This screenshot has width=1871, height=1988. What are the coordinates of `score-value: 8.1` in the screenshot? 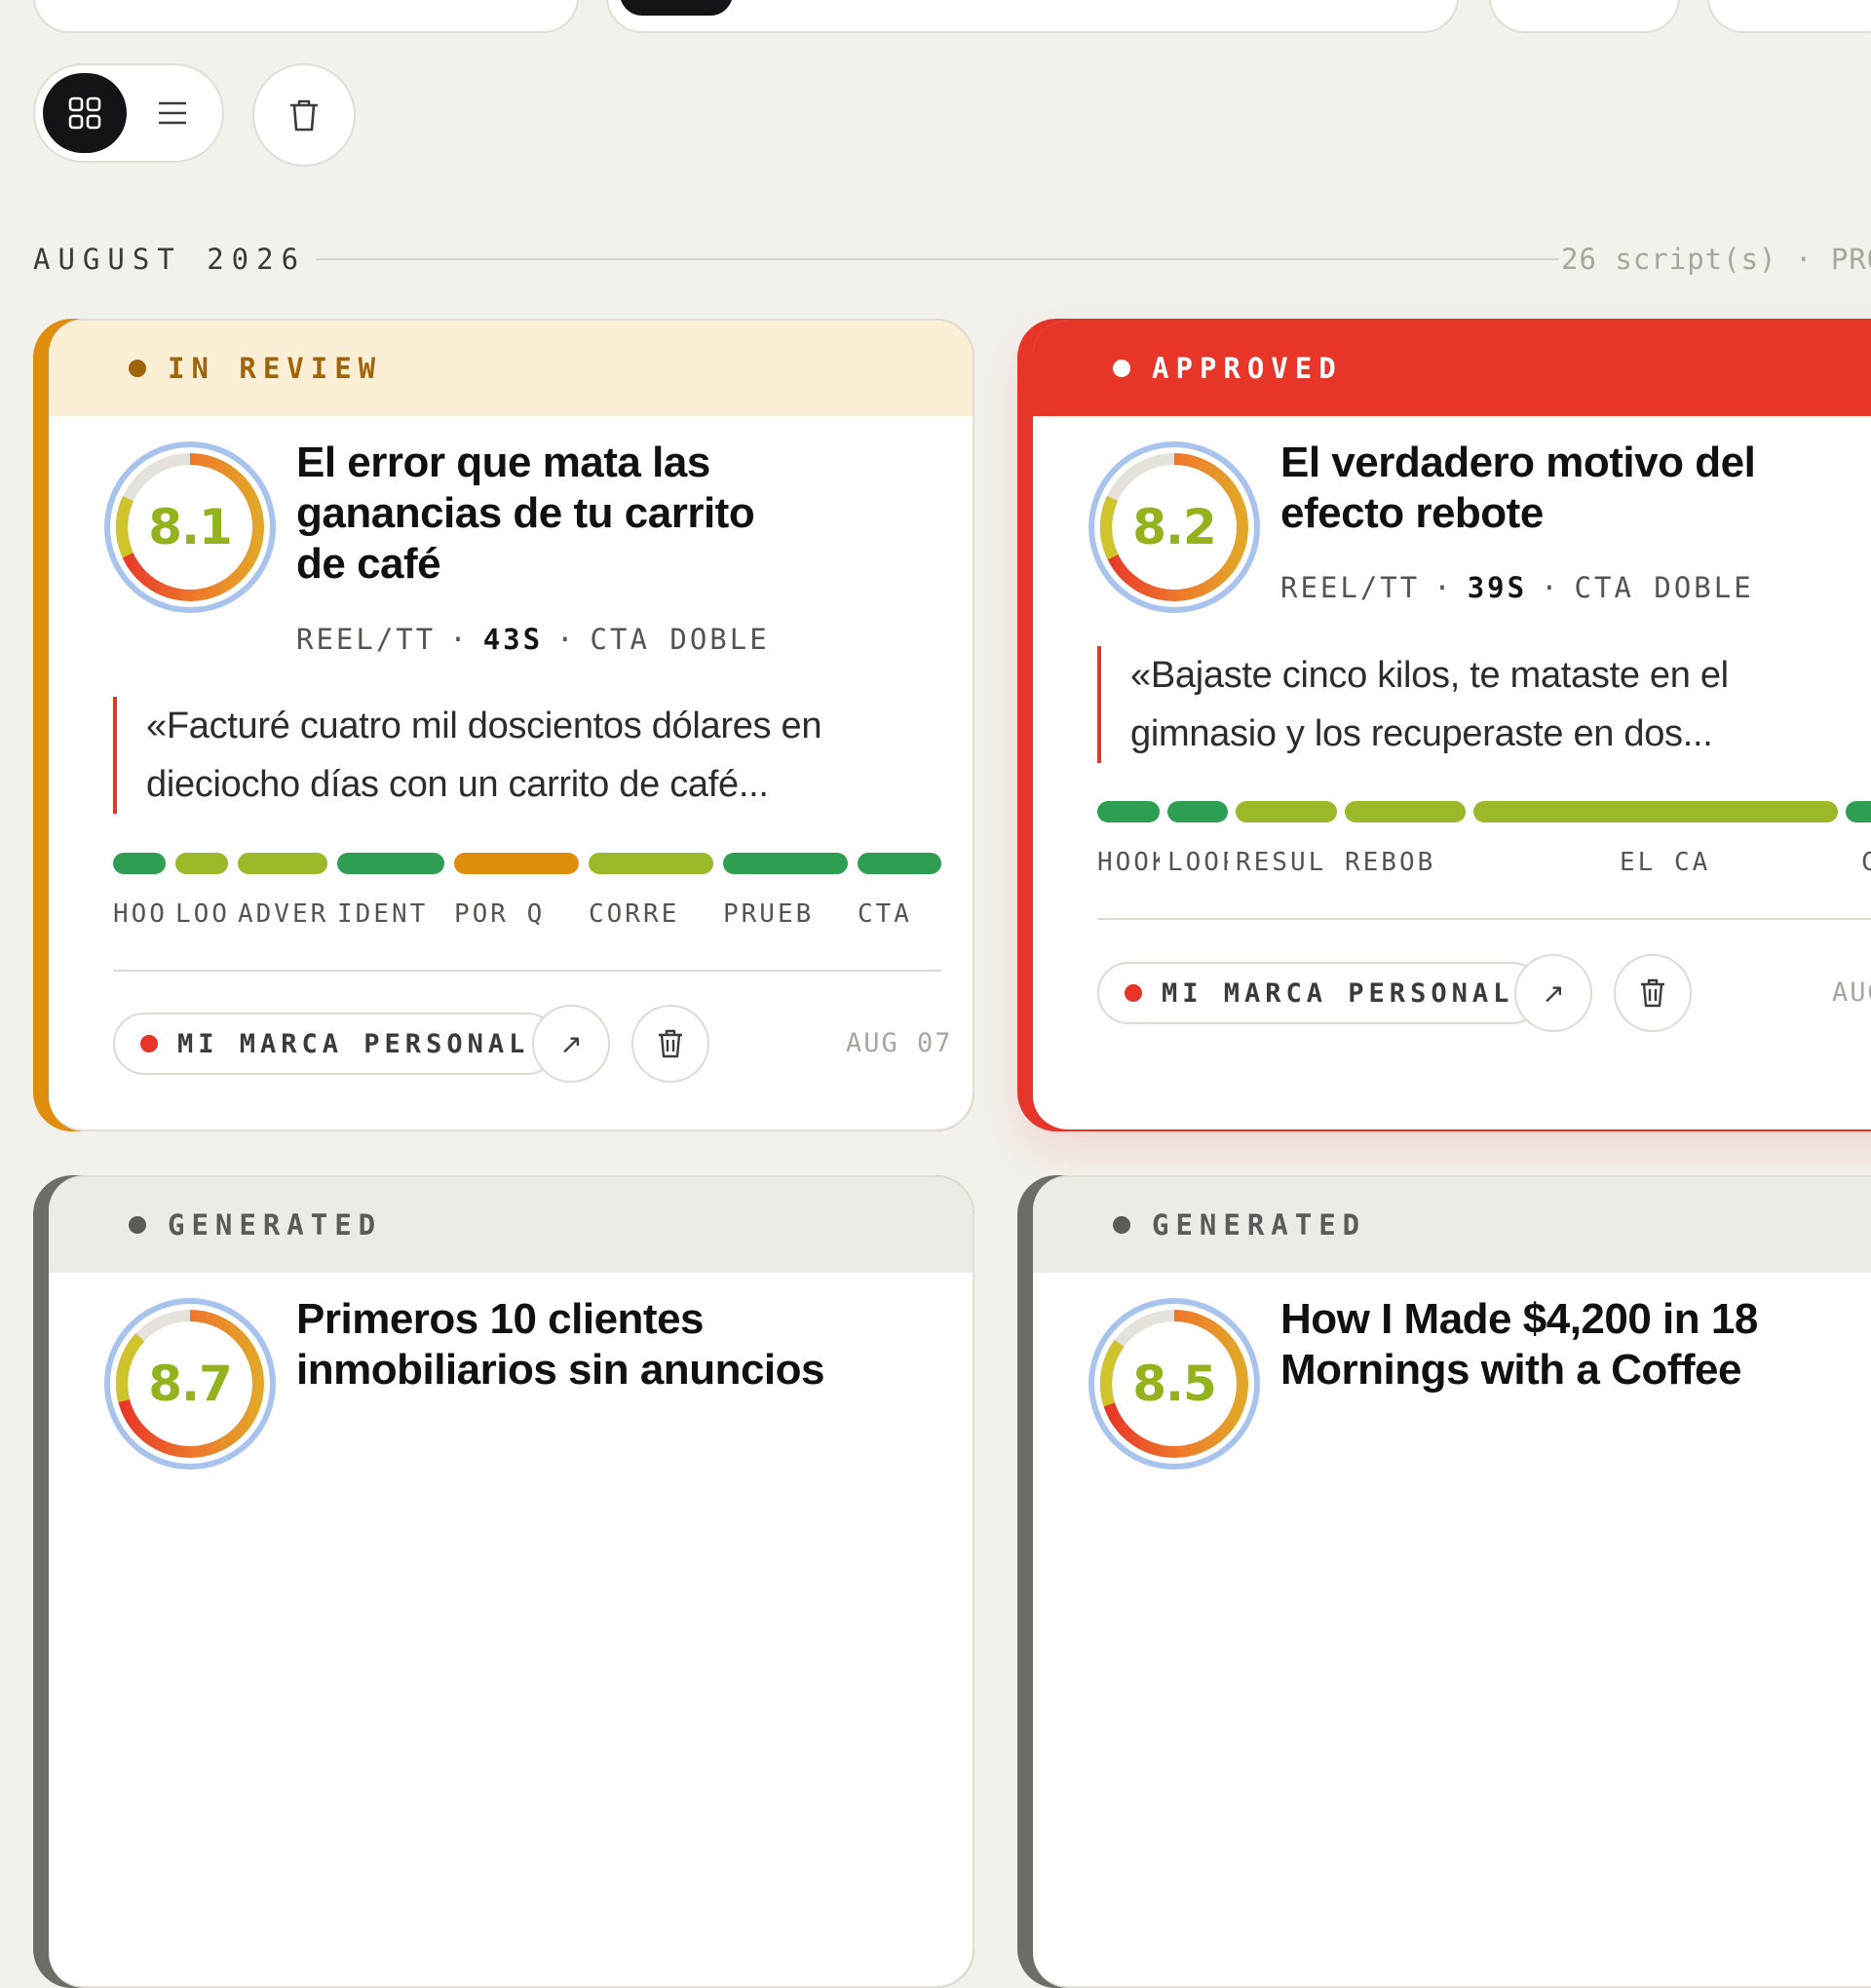 It's located at (190, 527).